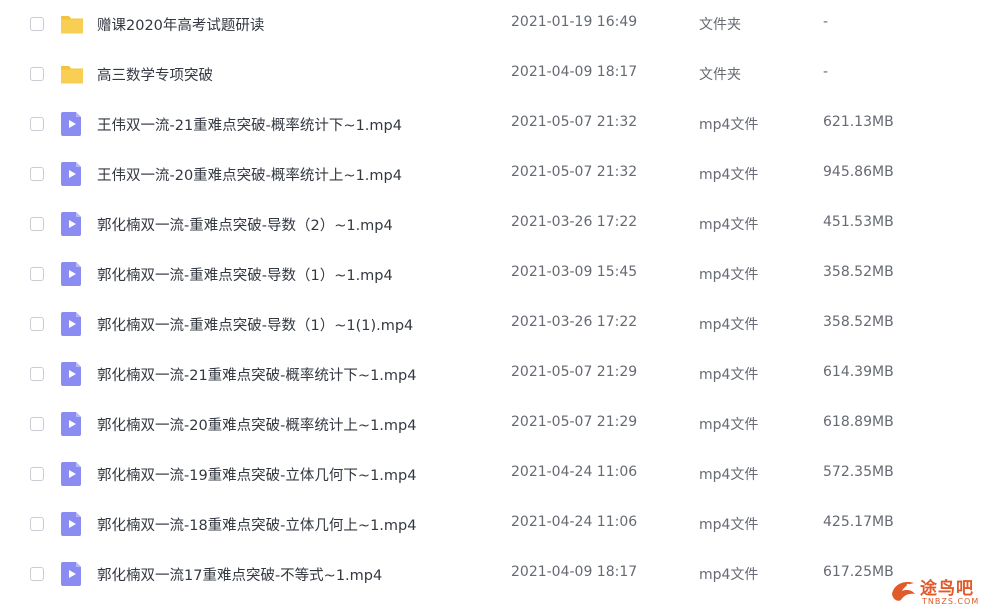  I want to click on file-name: 赠课2020年高考试题研读, so click(180, 24).